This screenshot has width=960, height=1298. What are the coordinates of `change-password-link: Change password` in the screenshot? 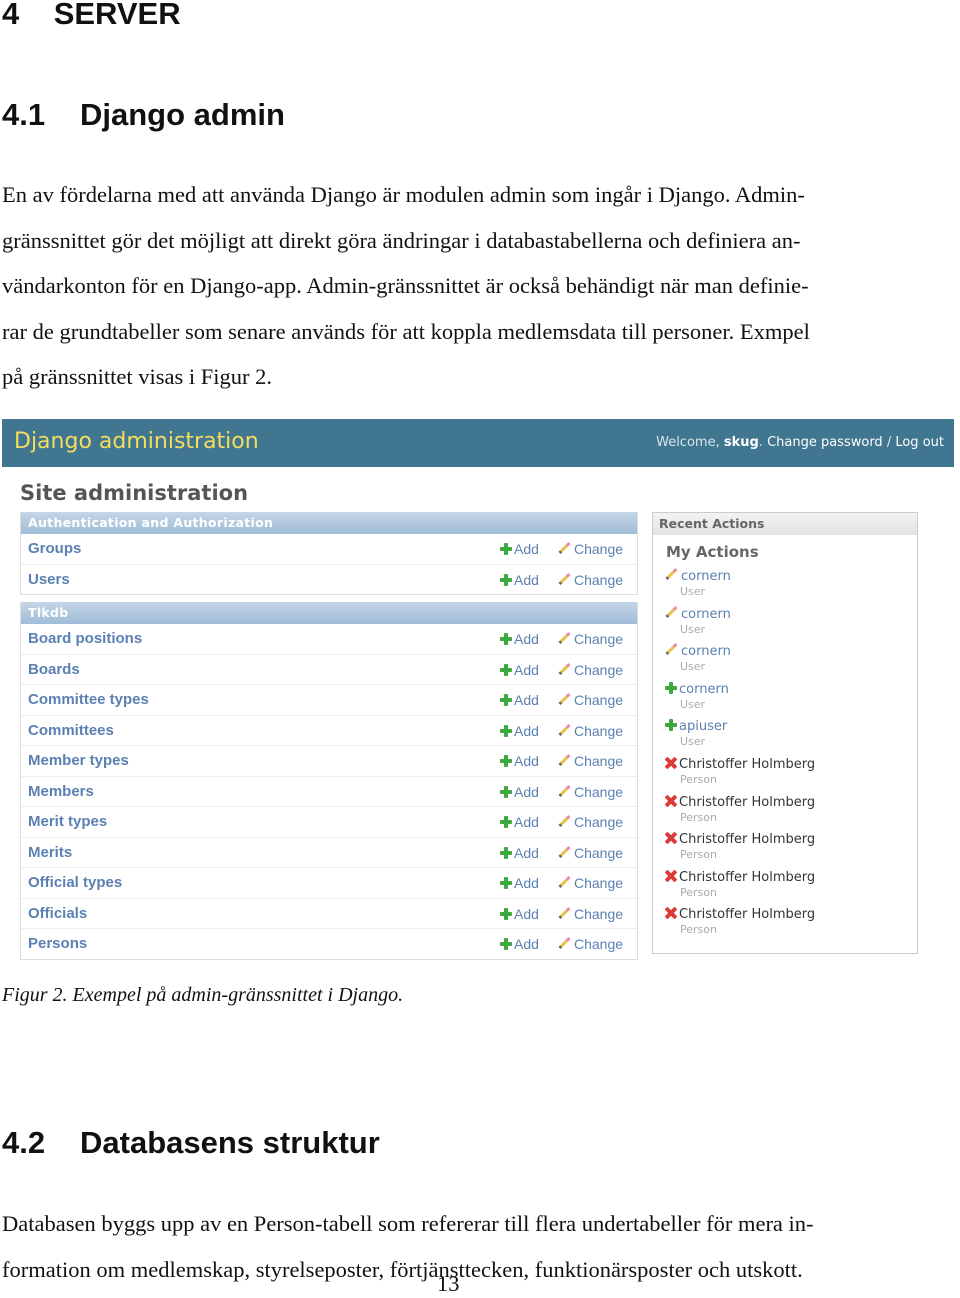 It's located at (825, 442).